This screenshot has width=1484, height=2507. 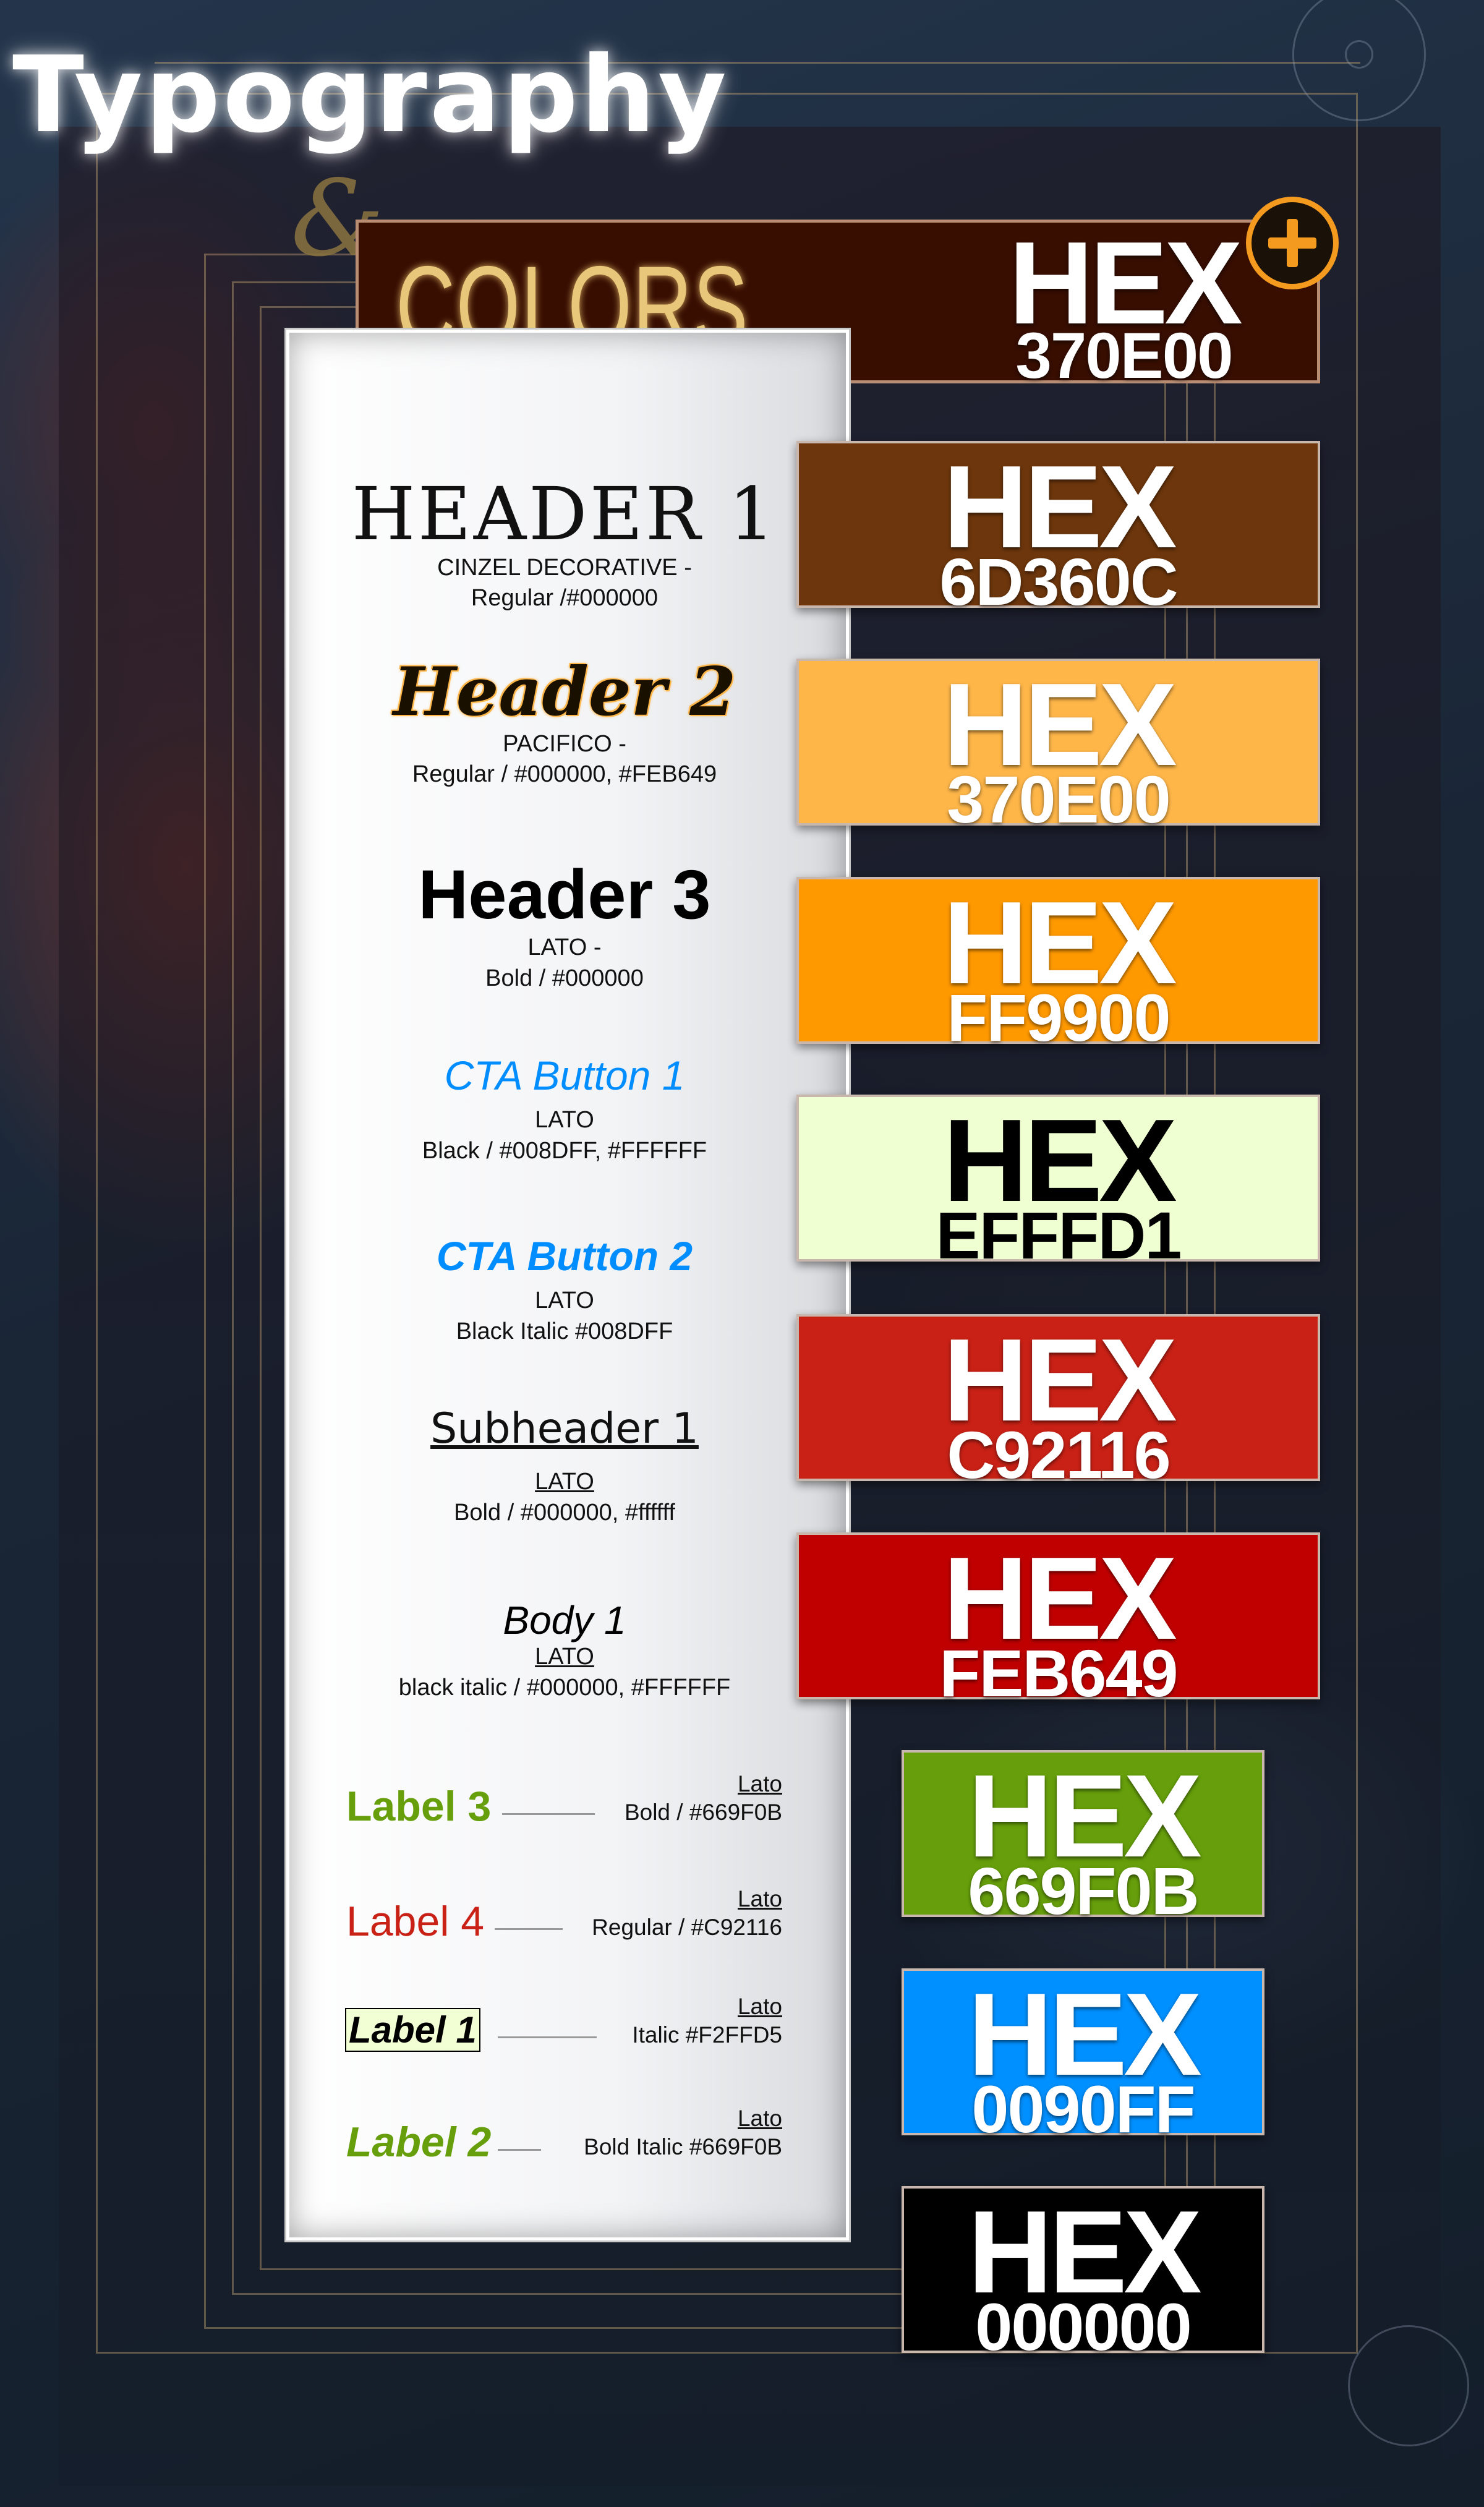 What do you see at coordinates (564, 774) in the screenshot?
I see `header2-spec-line2: Regular / #000000, #FEB649` at bounding box center [564, 774].